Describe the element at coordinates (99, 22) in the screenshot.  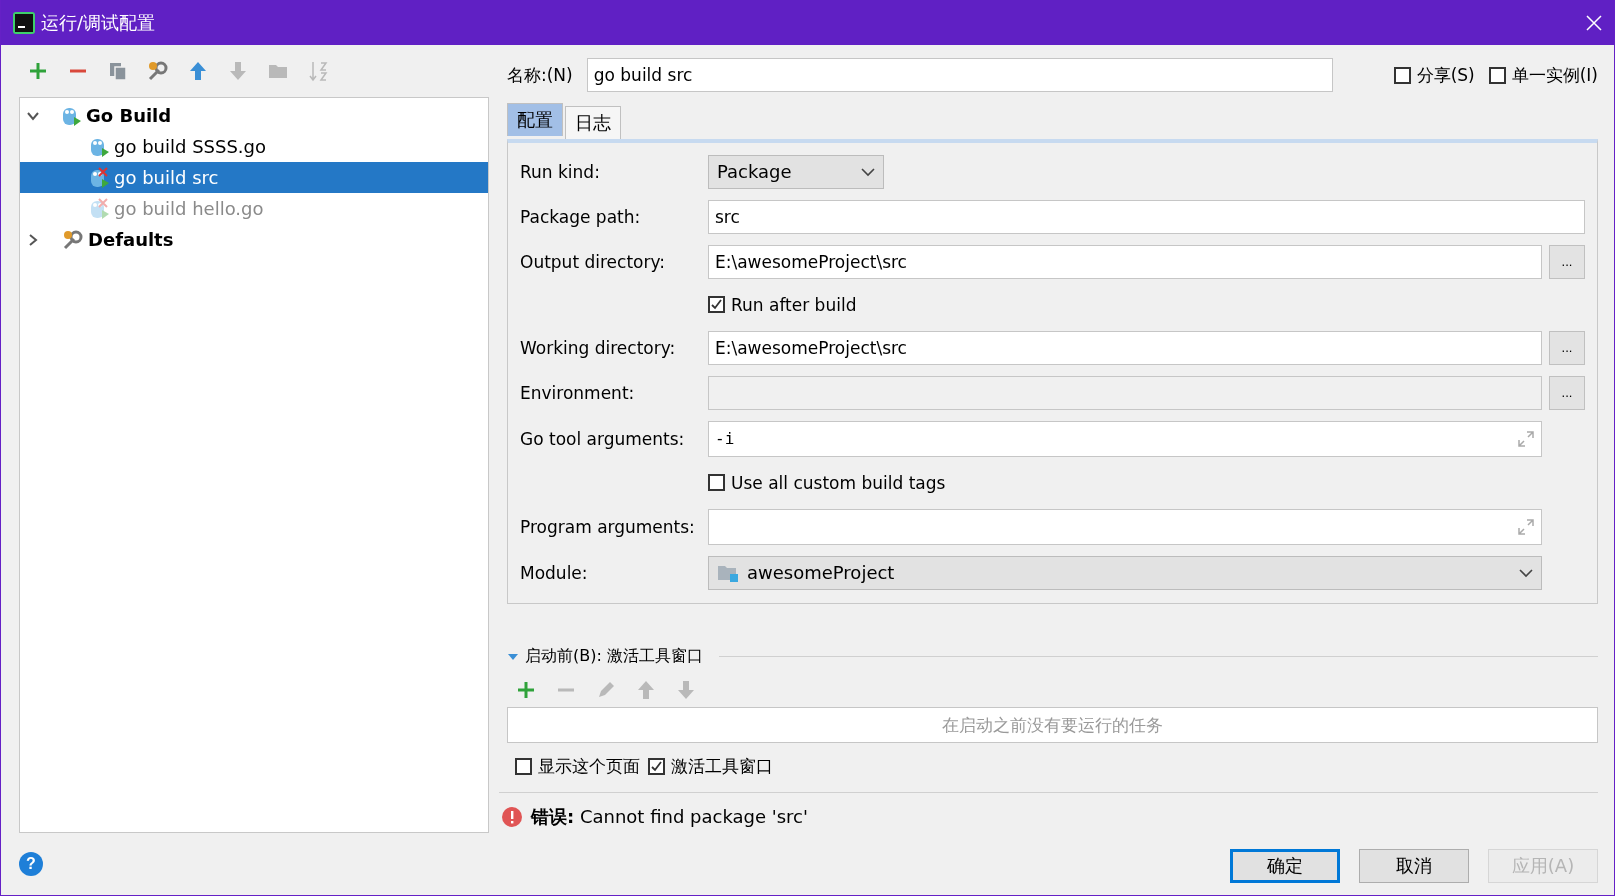
I see `window-title: 运行/调试配置` at that location.